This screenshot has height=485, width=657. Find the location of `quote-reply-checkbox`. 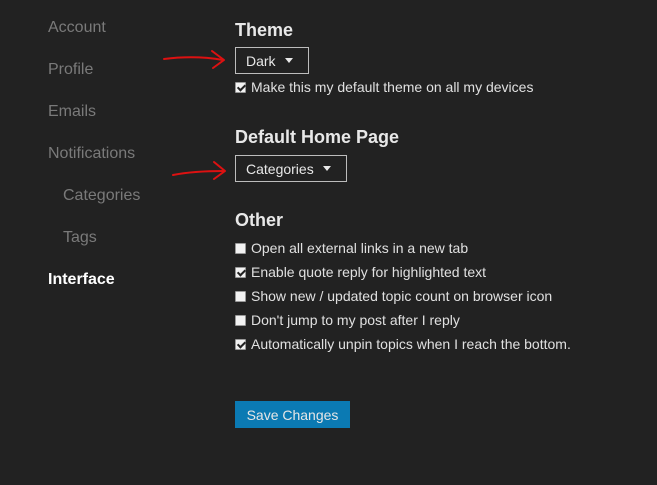

quote-reply-checkbox is located at coordinates (240, 272).